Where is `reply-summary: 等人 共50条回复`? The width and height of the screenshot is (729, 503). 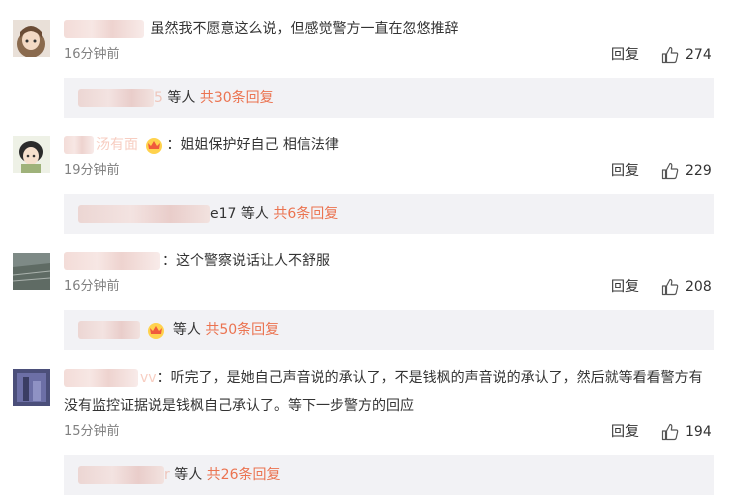 reply-summary: 等人 共50条回复 is located at coordinates (389, 330).